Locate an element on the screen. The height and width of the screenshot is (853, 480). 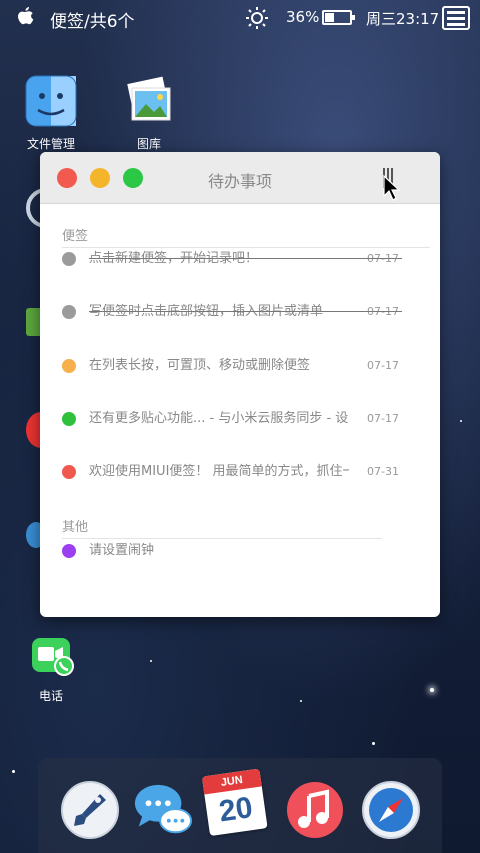
window-titlebar: 待办事项 is located at coordinates (240, 178).